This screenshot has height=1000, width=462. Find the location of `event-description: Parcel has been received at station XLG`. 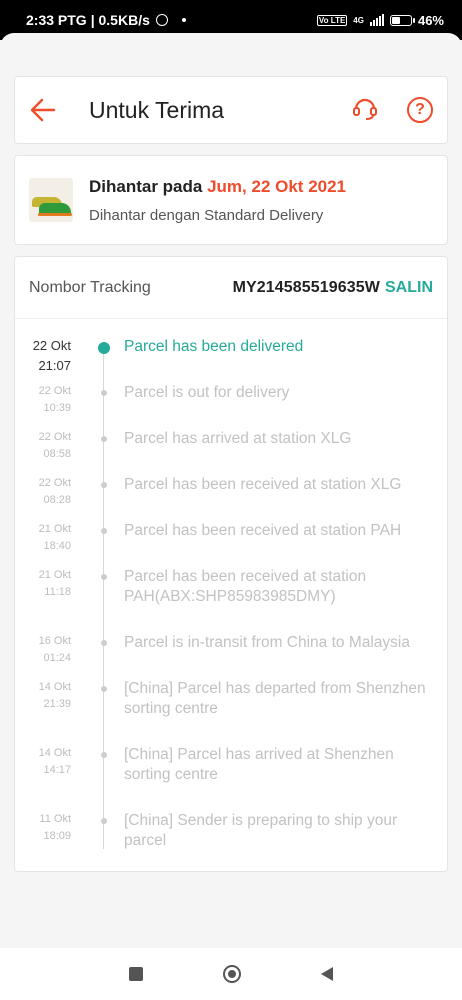

event-description: Parcel has been received at station XLG is located at coordinates (263, 484).